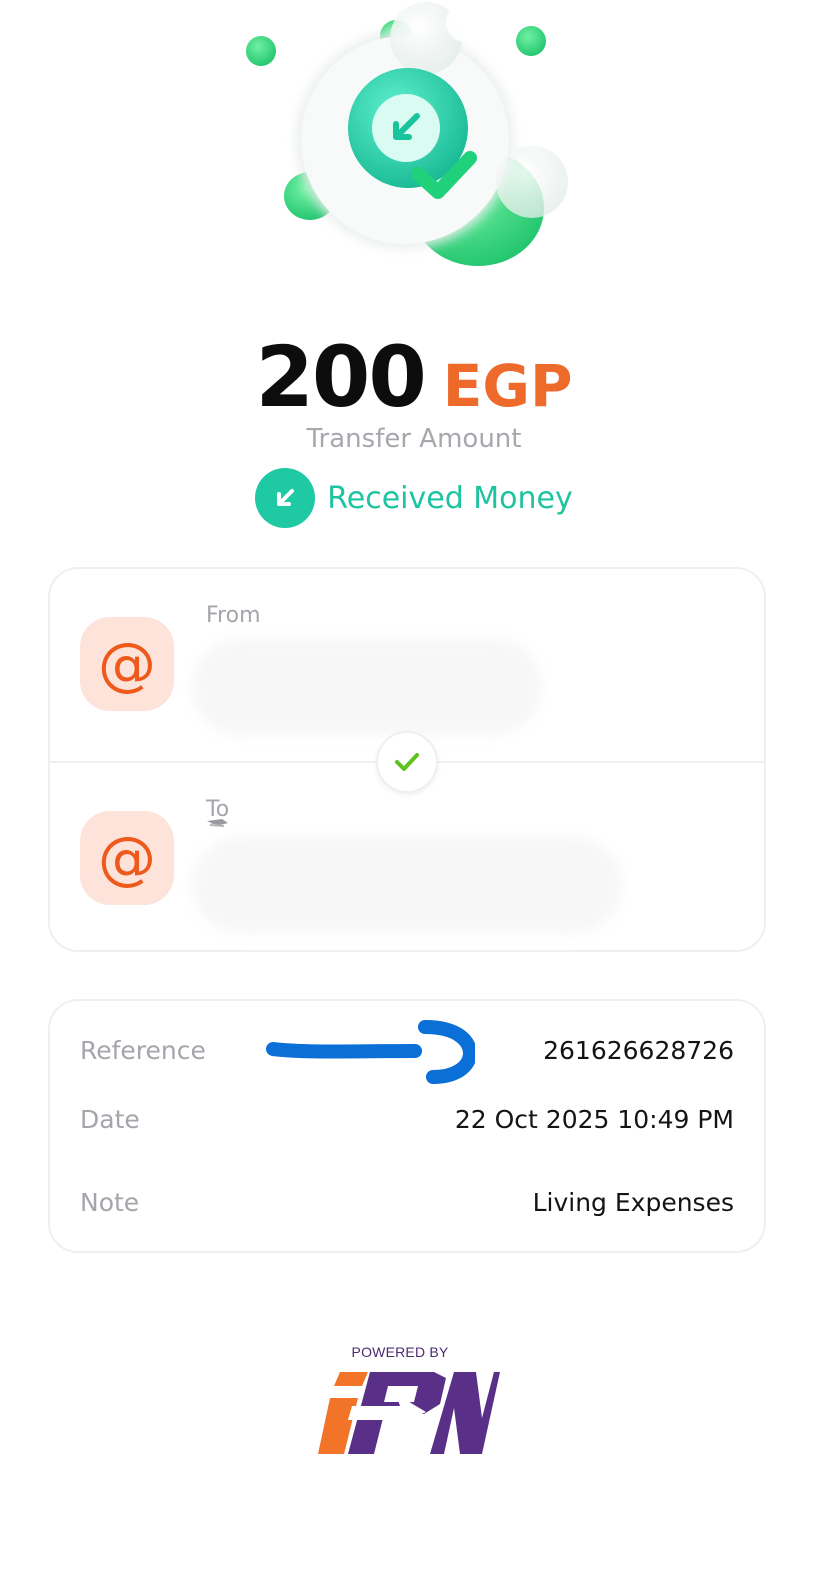 The width and height of the screenshot is (828, 1594). Describe the element at coordinates (410, 150) in the screenshot. I see `received-money-illustration` at that location.